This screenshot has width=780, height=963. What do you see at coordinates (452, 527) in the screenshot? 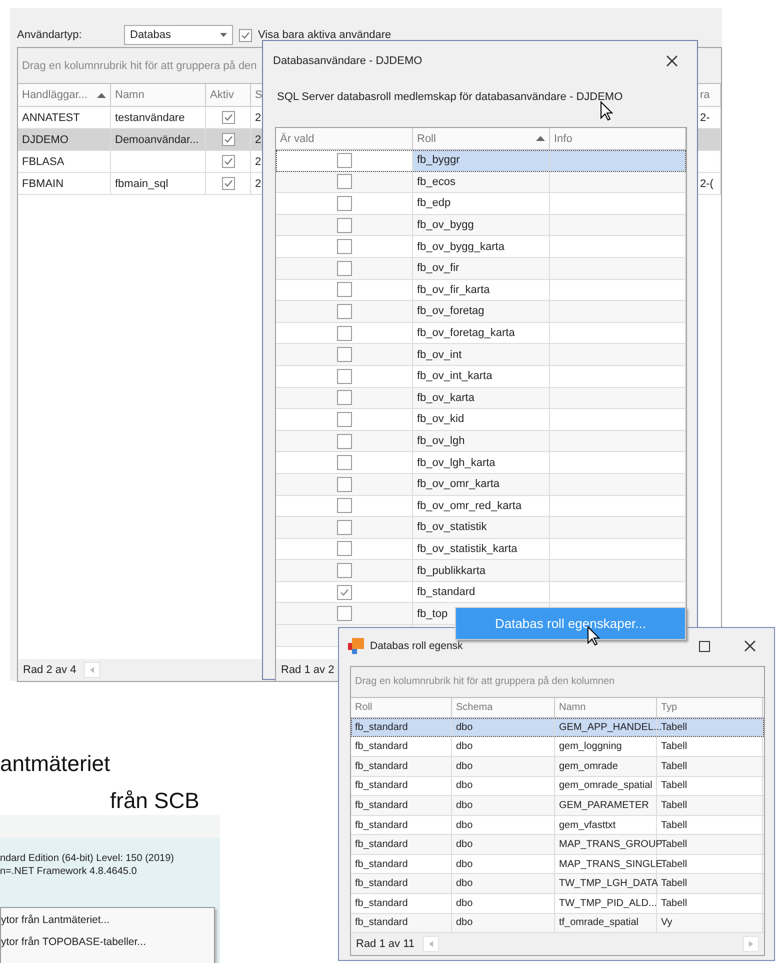
I see `role-name: fb_ov_statistik` at bounding box center [452, 527].